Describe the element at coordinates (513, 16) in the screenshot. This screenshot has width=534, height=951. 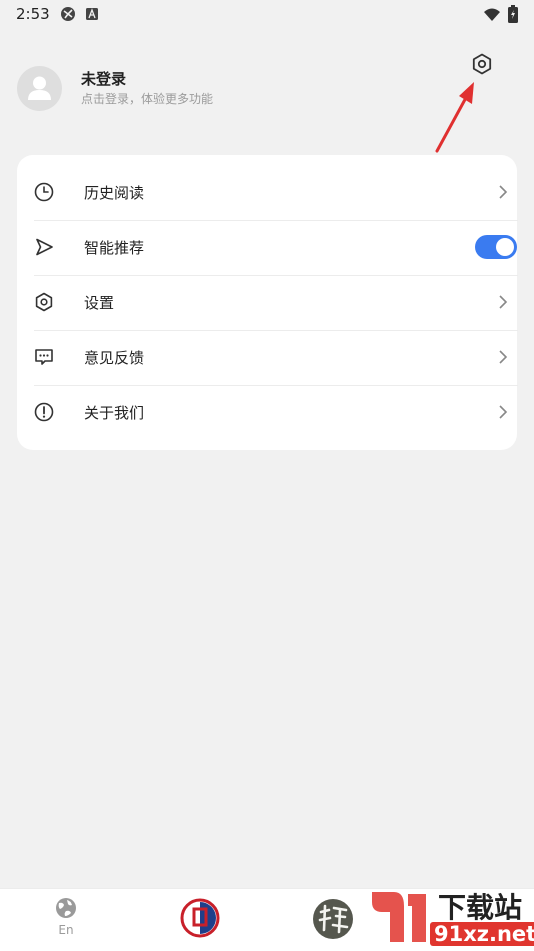
I see `battery-icon` at that location.